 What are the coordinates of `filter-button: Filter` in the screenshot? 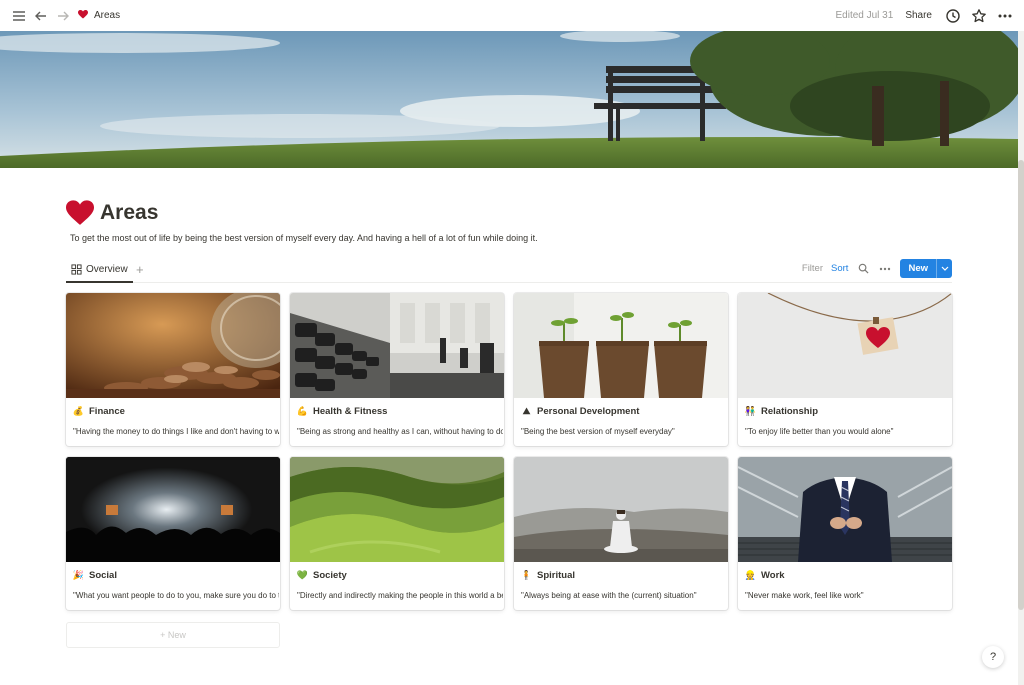 It's located at (812, 268).